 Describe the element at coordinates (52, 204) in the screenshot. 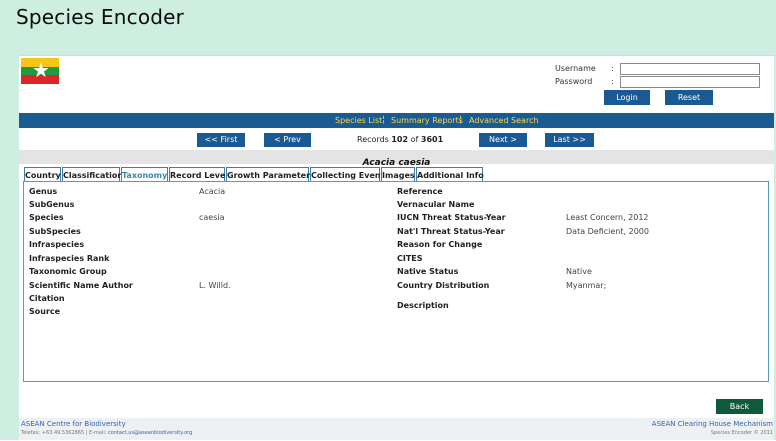

I see `subgenus-label: SubGenus` at that location.